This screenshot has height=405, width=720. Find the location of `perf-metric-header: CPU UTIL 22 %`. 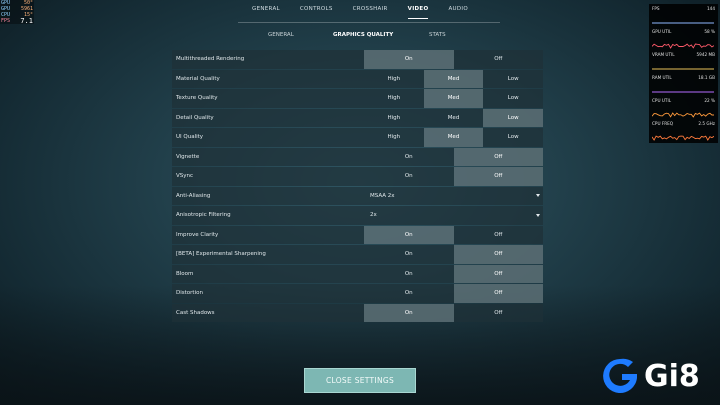

perf-metric-header: CPU UTIL 22 % is located at coordinates (683, 100).